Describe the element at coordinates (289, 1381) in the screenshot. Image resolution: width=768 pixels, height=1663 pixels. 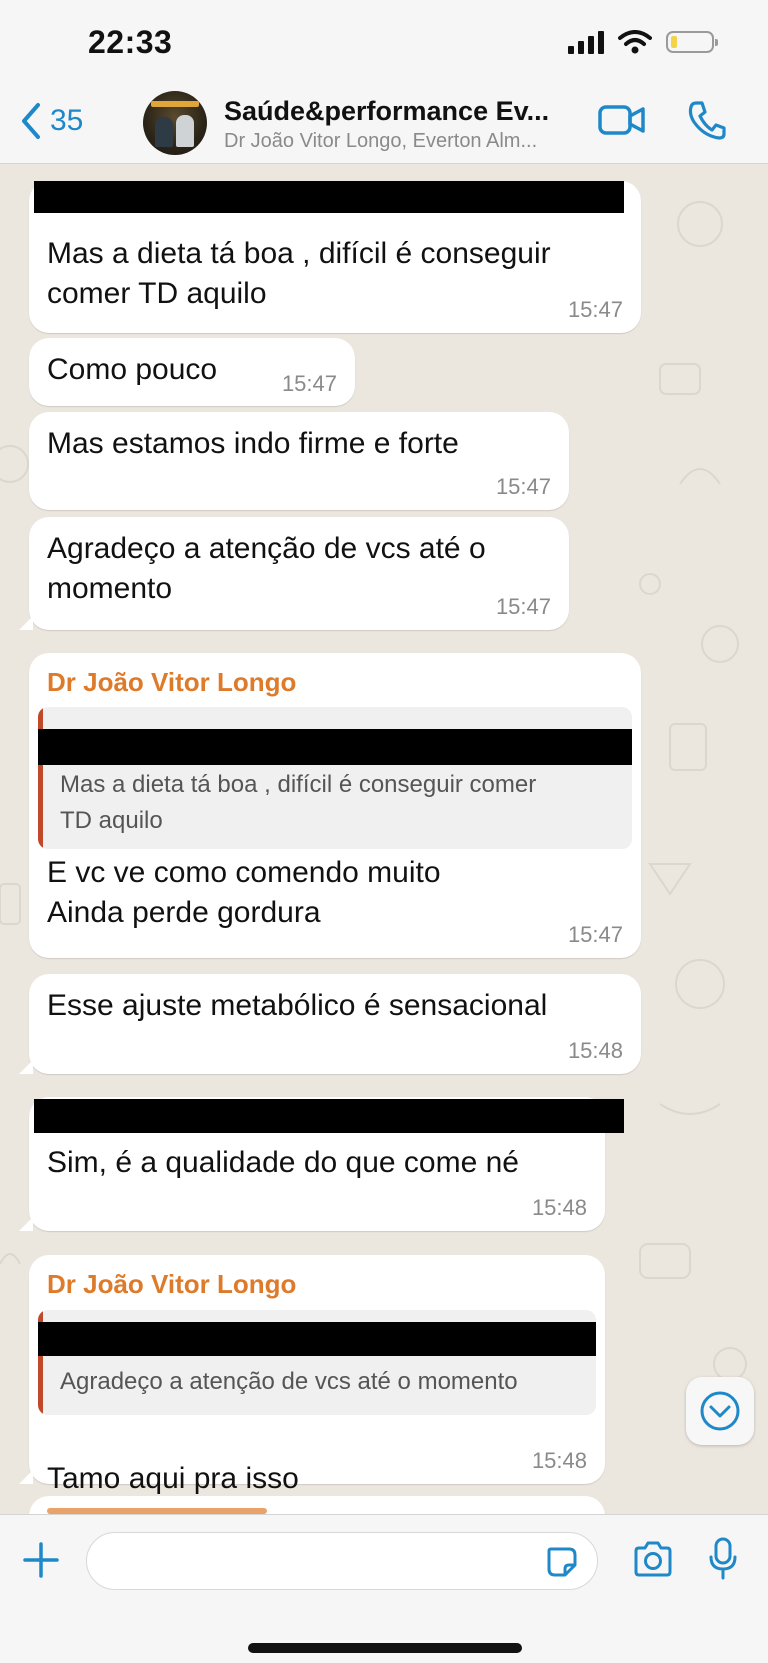
I see `quoted-text: Agradeço a atenção de vcs até o momento` at that location.